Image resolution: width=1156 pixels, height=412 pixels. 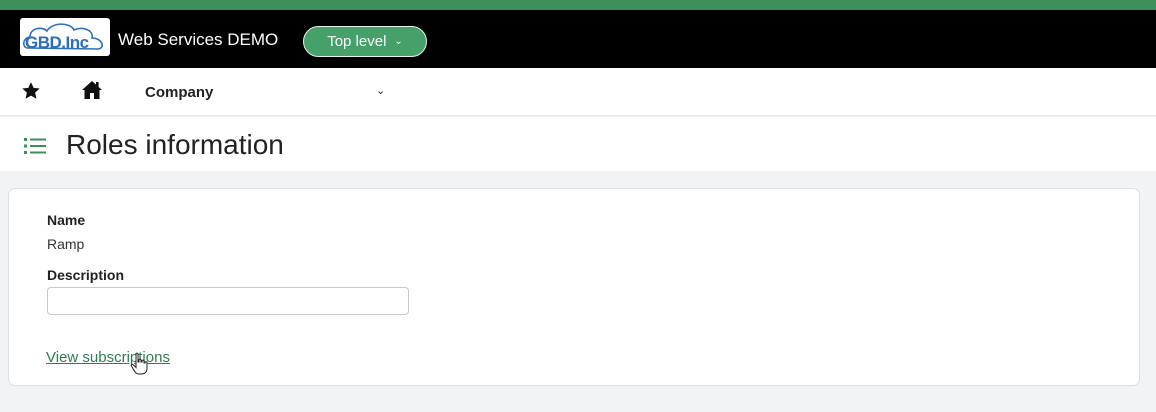 What do you see at coordinates (31, 91) in the screenshot?
I see `star-icon` at bounding box center [31, 91].